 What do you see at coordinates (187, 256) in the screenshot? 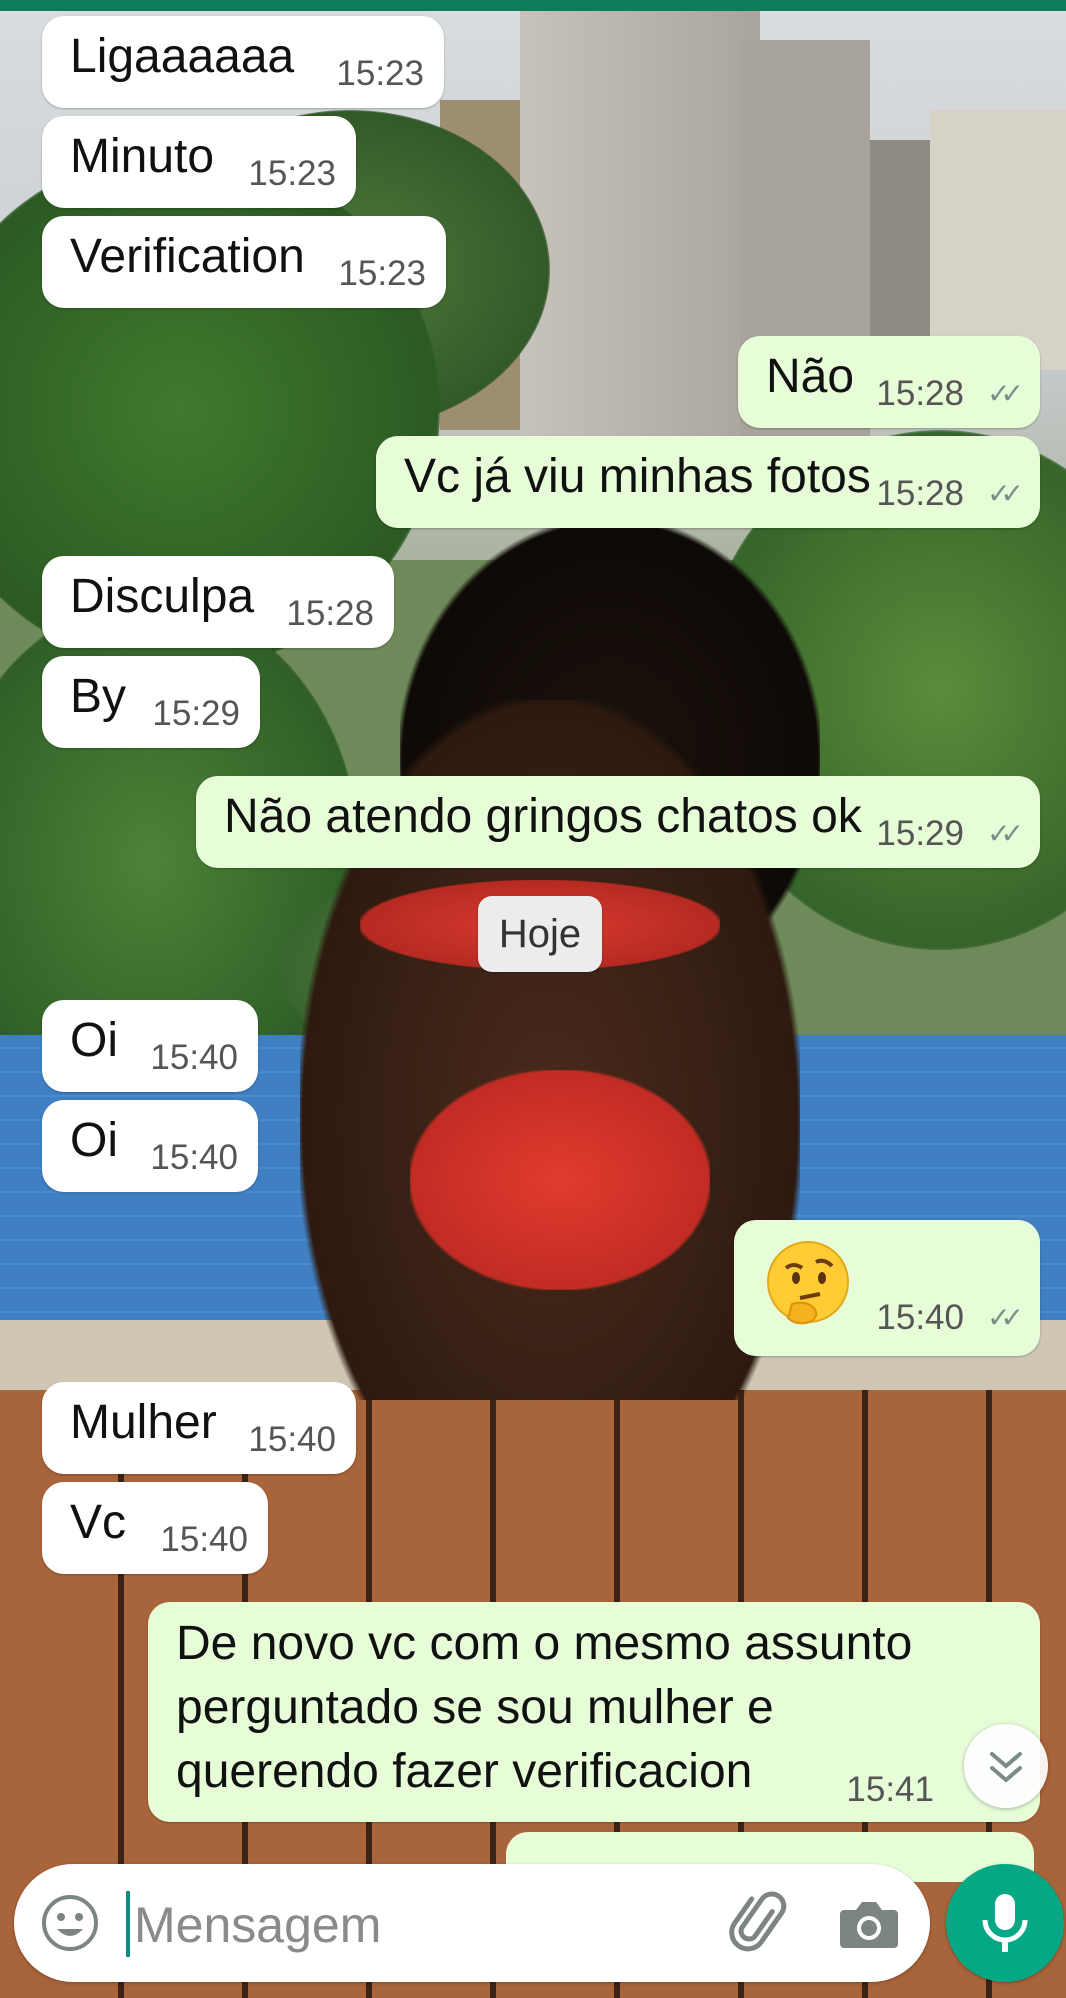
I see `message-text: Verification` at bounding box center [187, 256].